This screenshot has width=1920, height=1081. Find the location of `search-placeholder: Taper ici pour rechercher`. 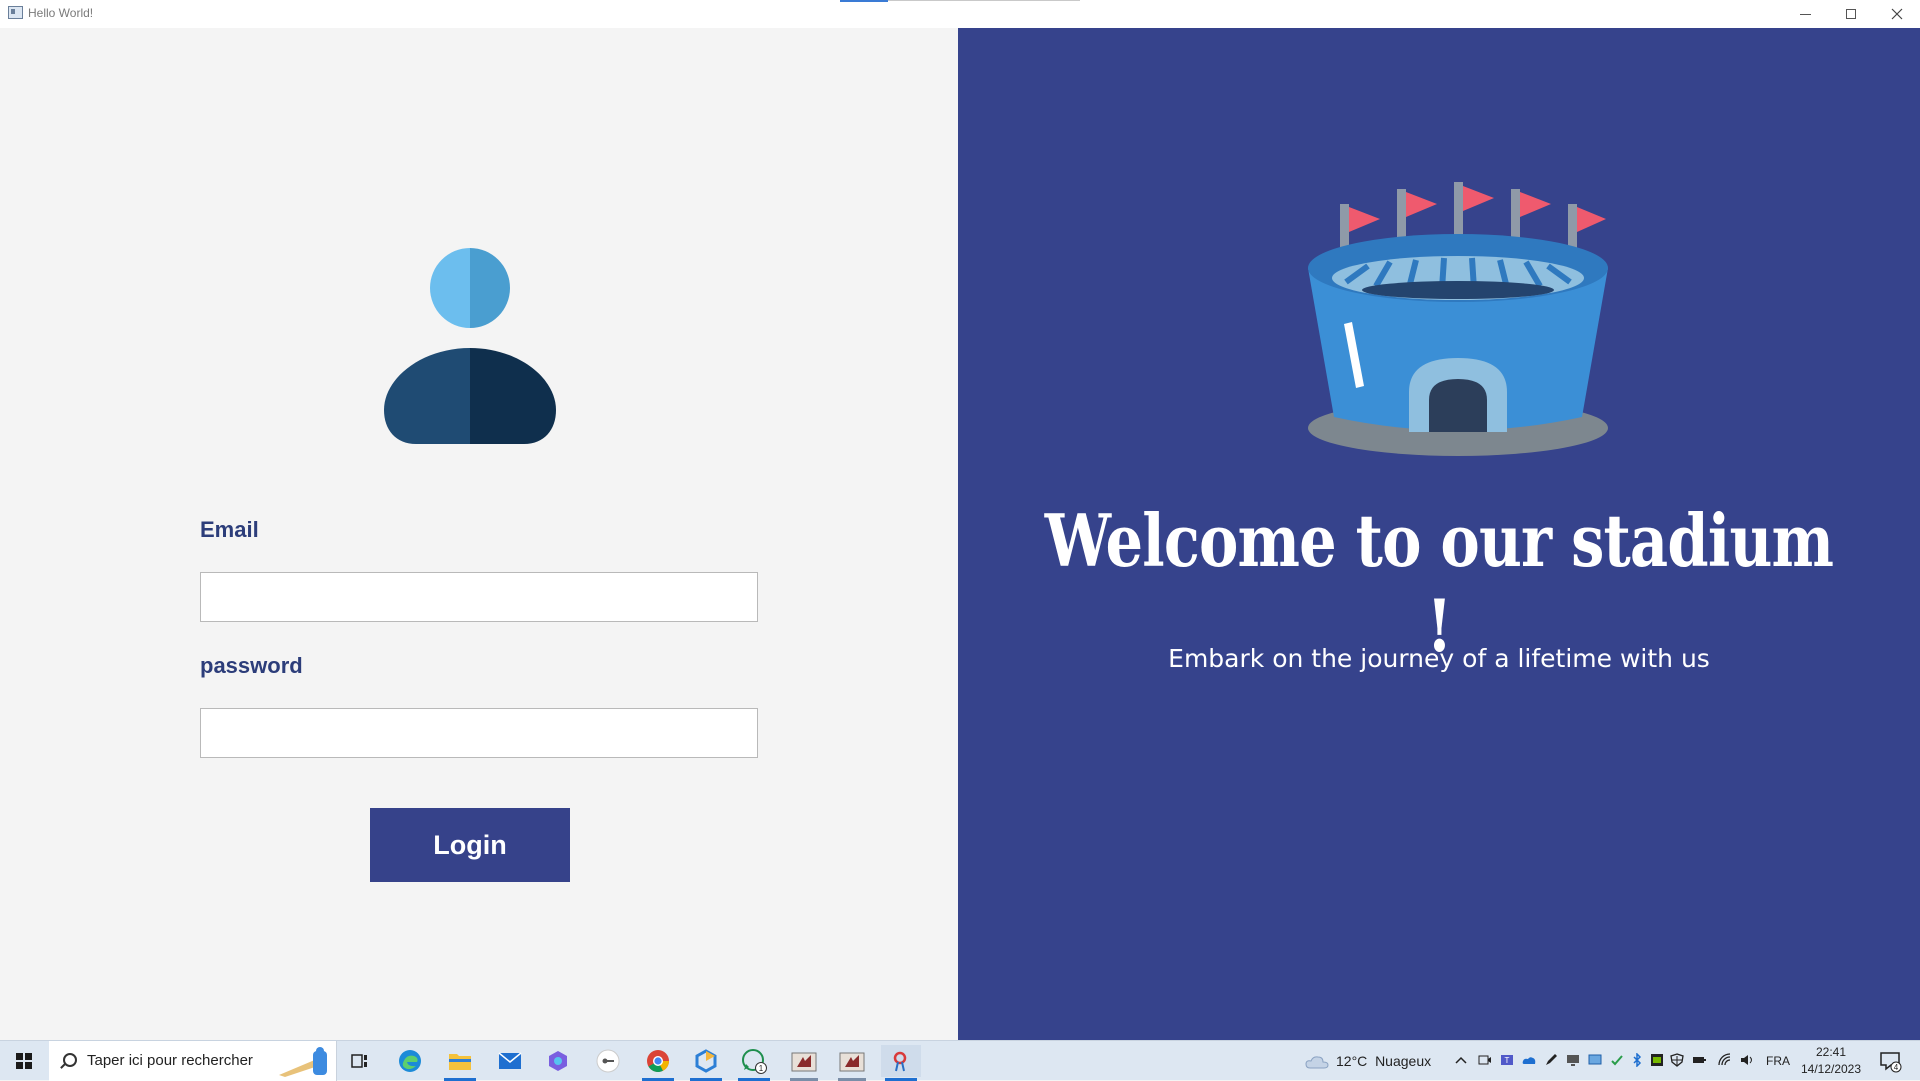

search-placeholder: Taper ici pour rechercher is located at coordinates (170, 1060).